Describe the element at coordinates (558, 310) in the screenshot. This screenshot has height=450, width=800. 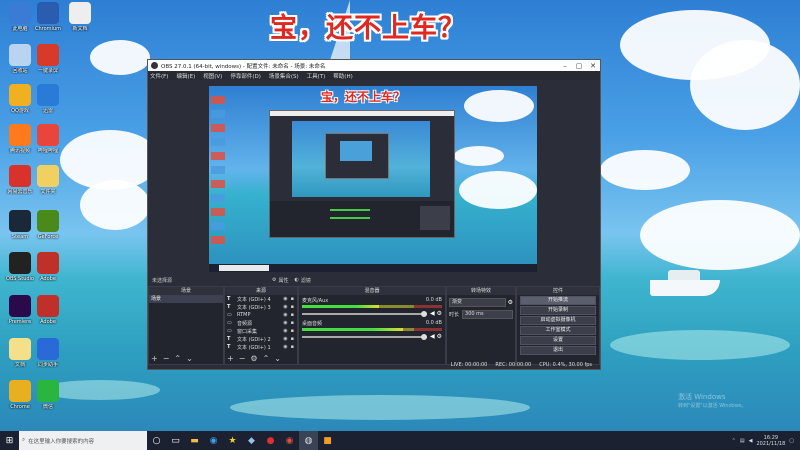
I see `control-button: 开始录制` at that location.